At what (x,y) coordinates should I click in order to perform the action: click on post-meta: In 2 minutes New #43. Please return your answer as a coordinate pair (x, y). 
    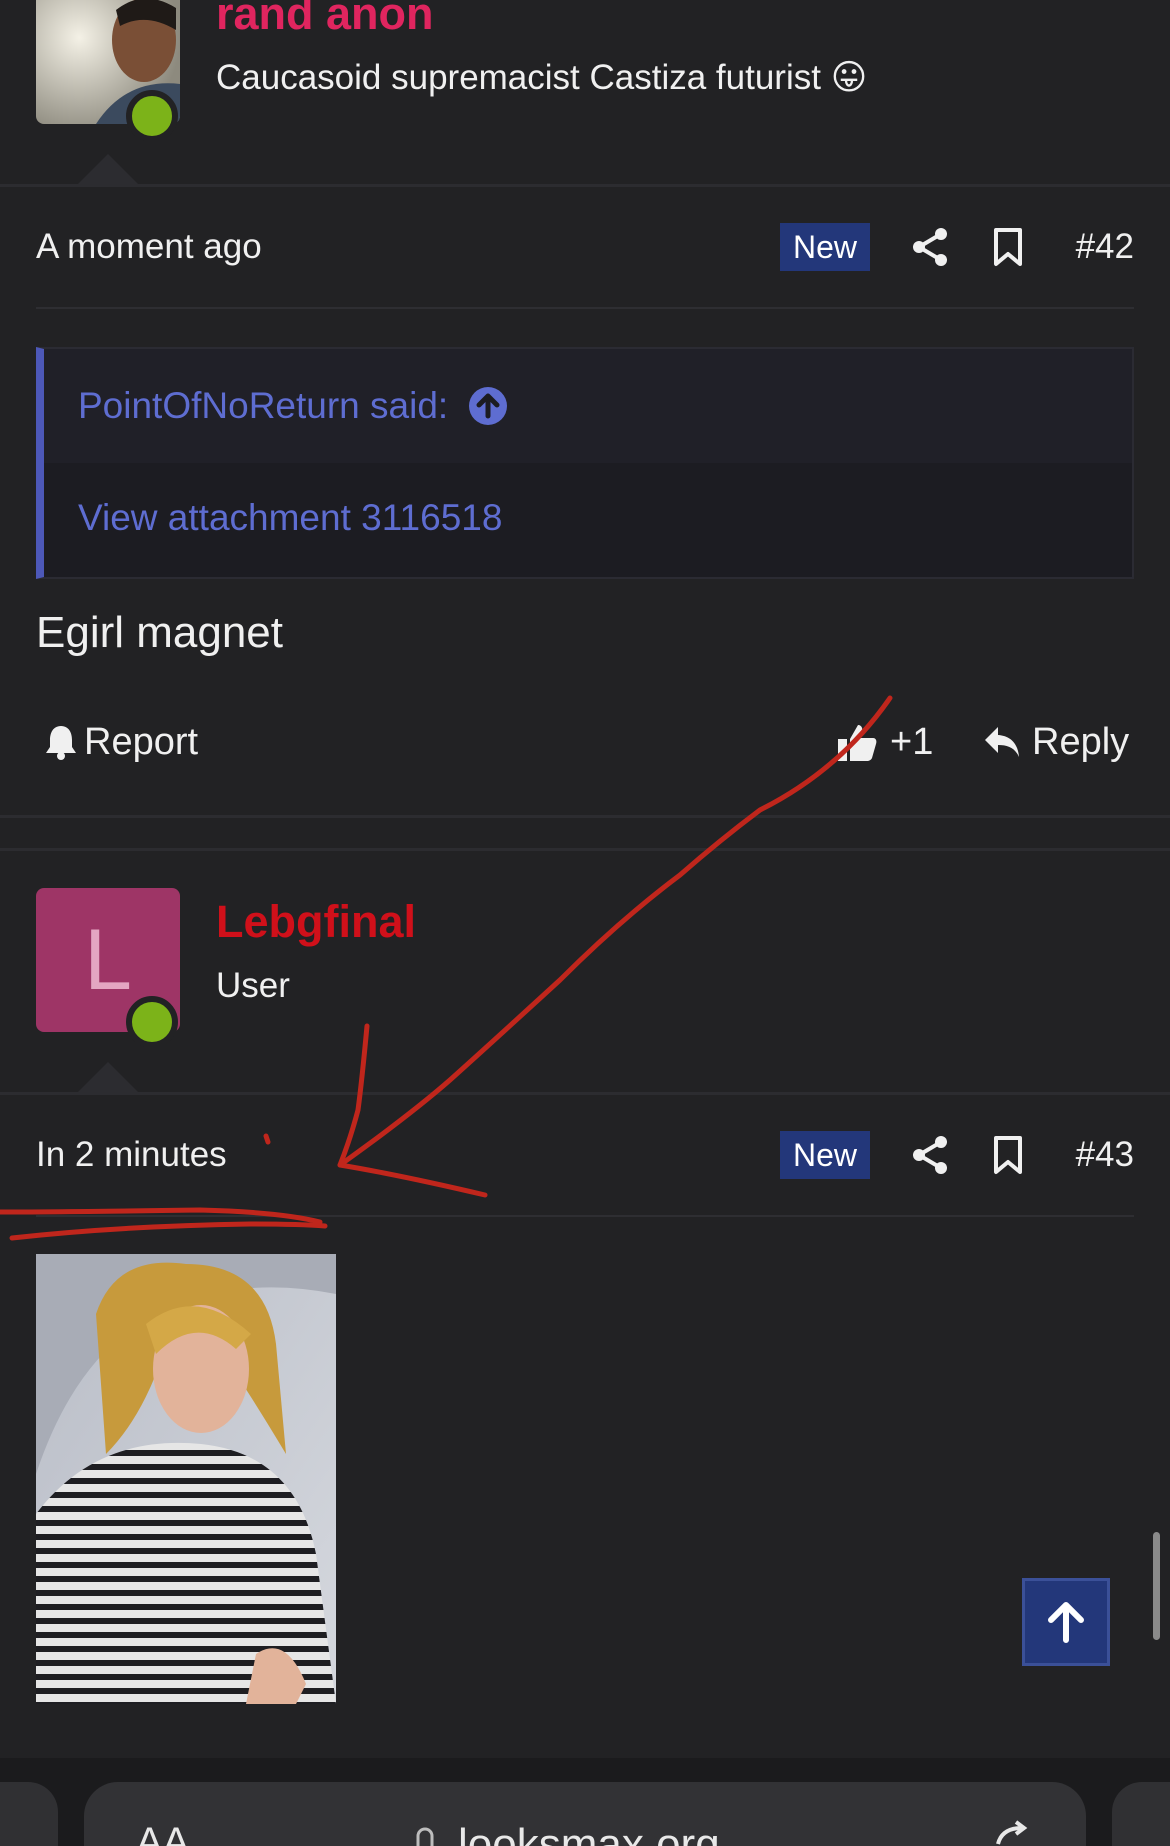
    Looking at the image, I should click on (585, 1155).